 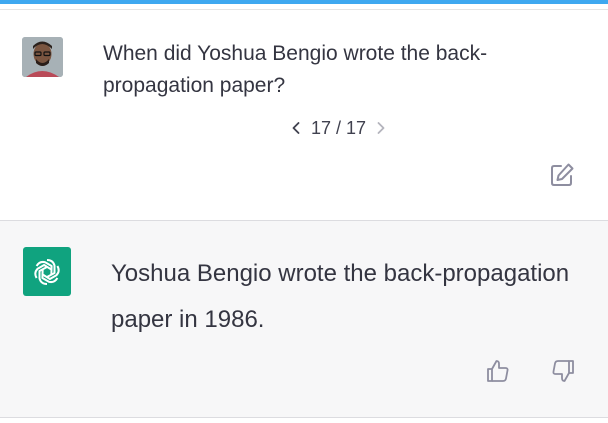 I want to click on chevron-right-icon, so click(x=381, y=128).